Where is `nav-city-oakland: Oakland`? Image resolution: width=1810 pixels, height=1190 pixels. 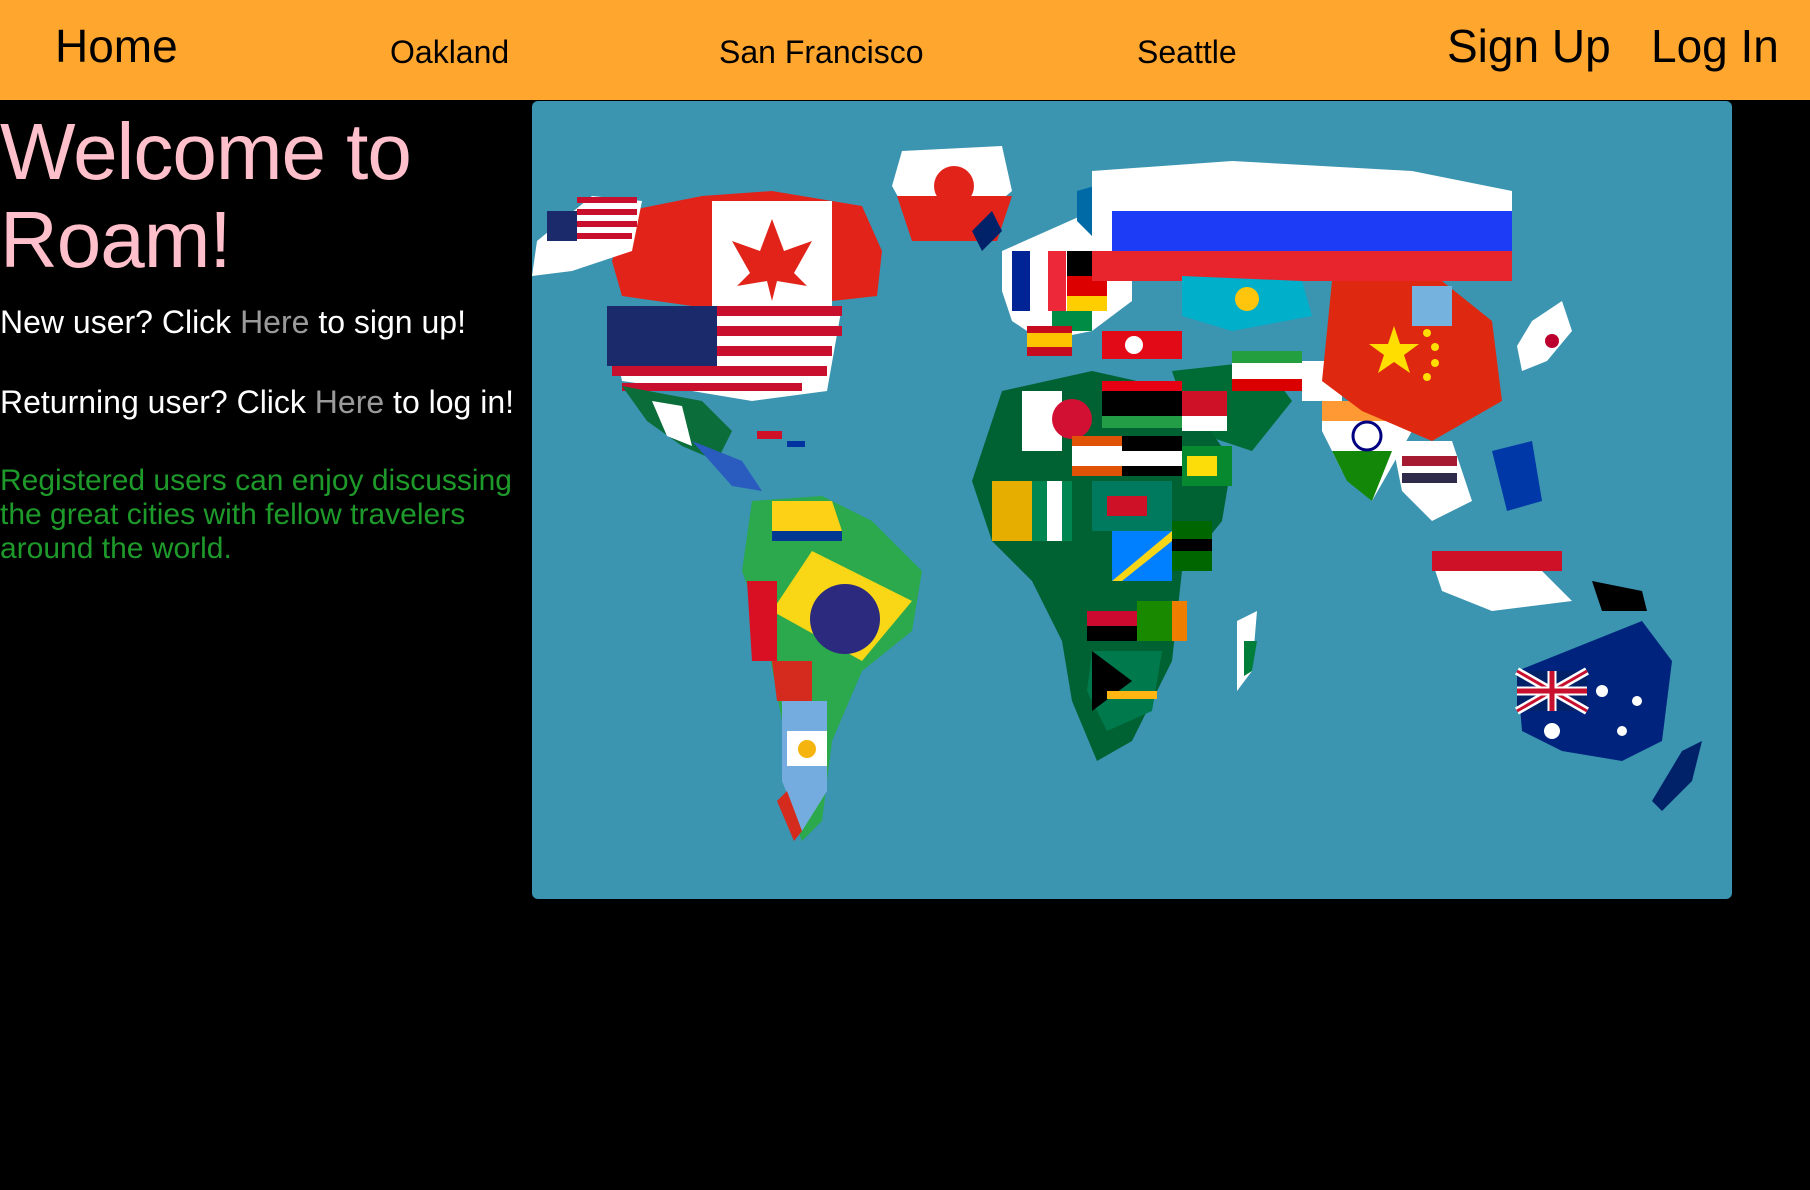
nav-city-oakland: Oakland is located at coordinates (449, 52).